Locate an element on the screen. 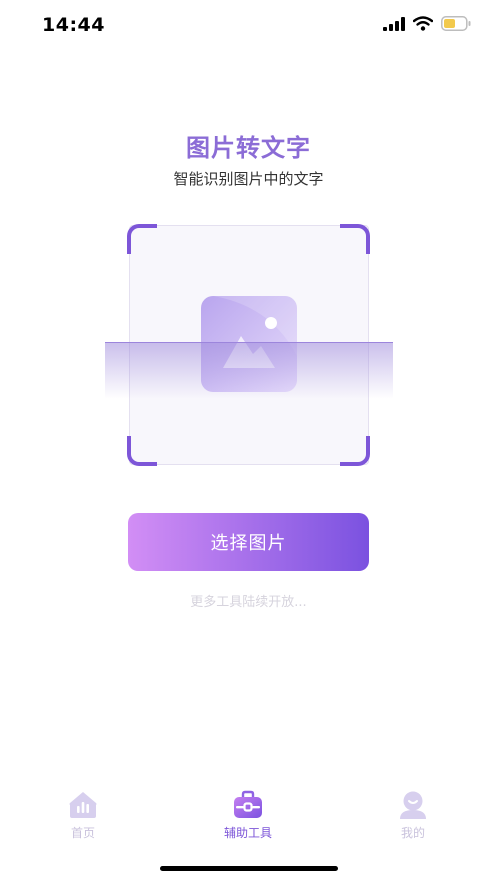  scan-corner-bottom-left is located at coordinates (142, 451).